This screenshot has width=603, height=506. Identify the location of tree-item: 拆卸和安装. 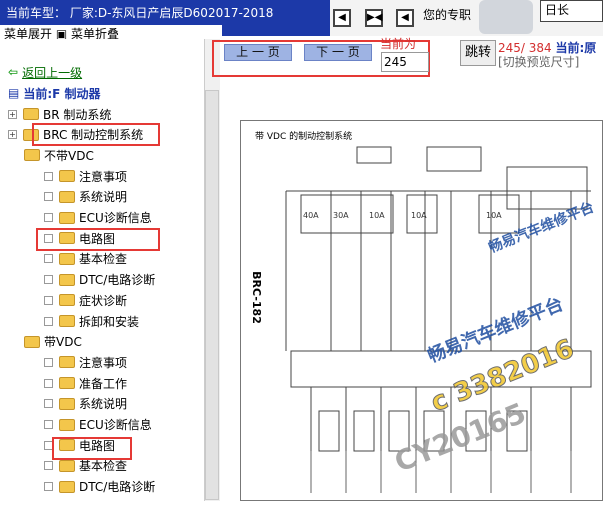
(91, 321).